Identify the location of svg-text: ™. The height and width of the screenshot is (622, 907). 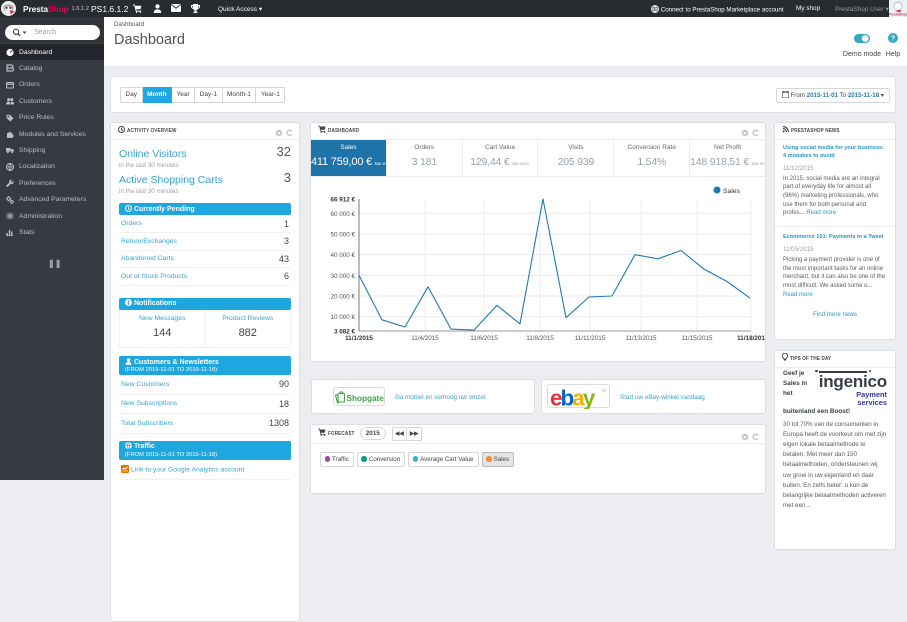
(603, 392).